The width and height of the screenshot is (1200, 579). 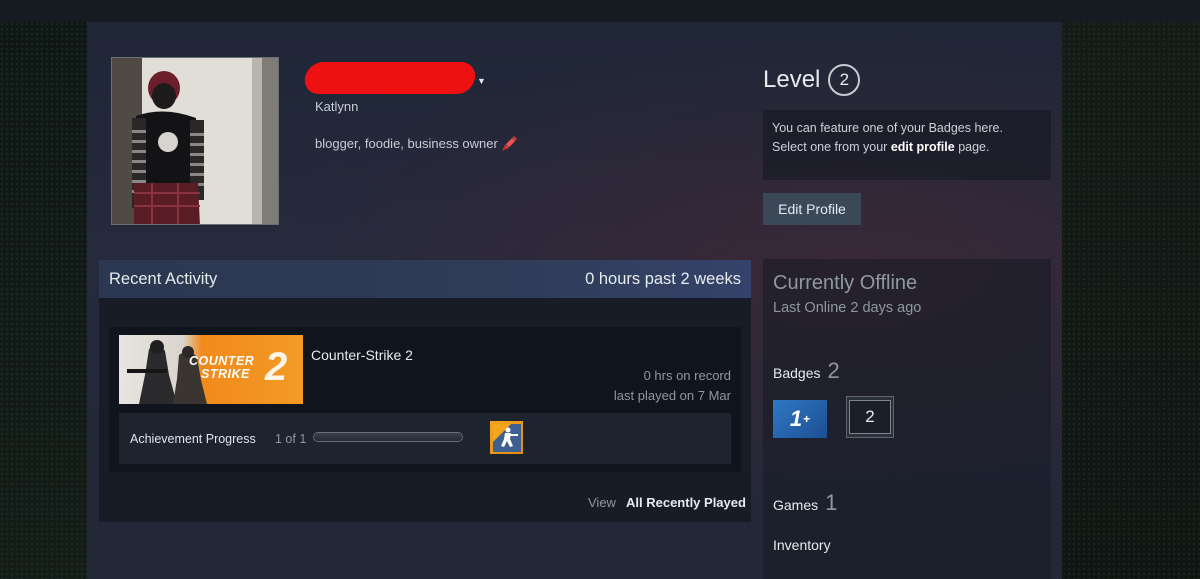 I want to click on level-badge: 2, so click(x=844, y=80).